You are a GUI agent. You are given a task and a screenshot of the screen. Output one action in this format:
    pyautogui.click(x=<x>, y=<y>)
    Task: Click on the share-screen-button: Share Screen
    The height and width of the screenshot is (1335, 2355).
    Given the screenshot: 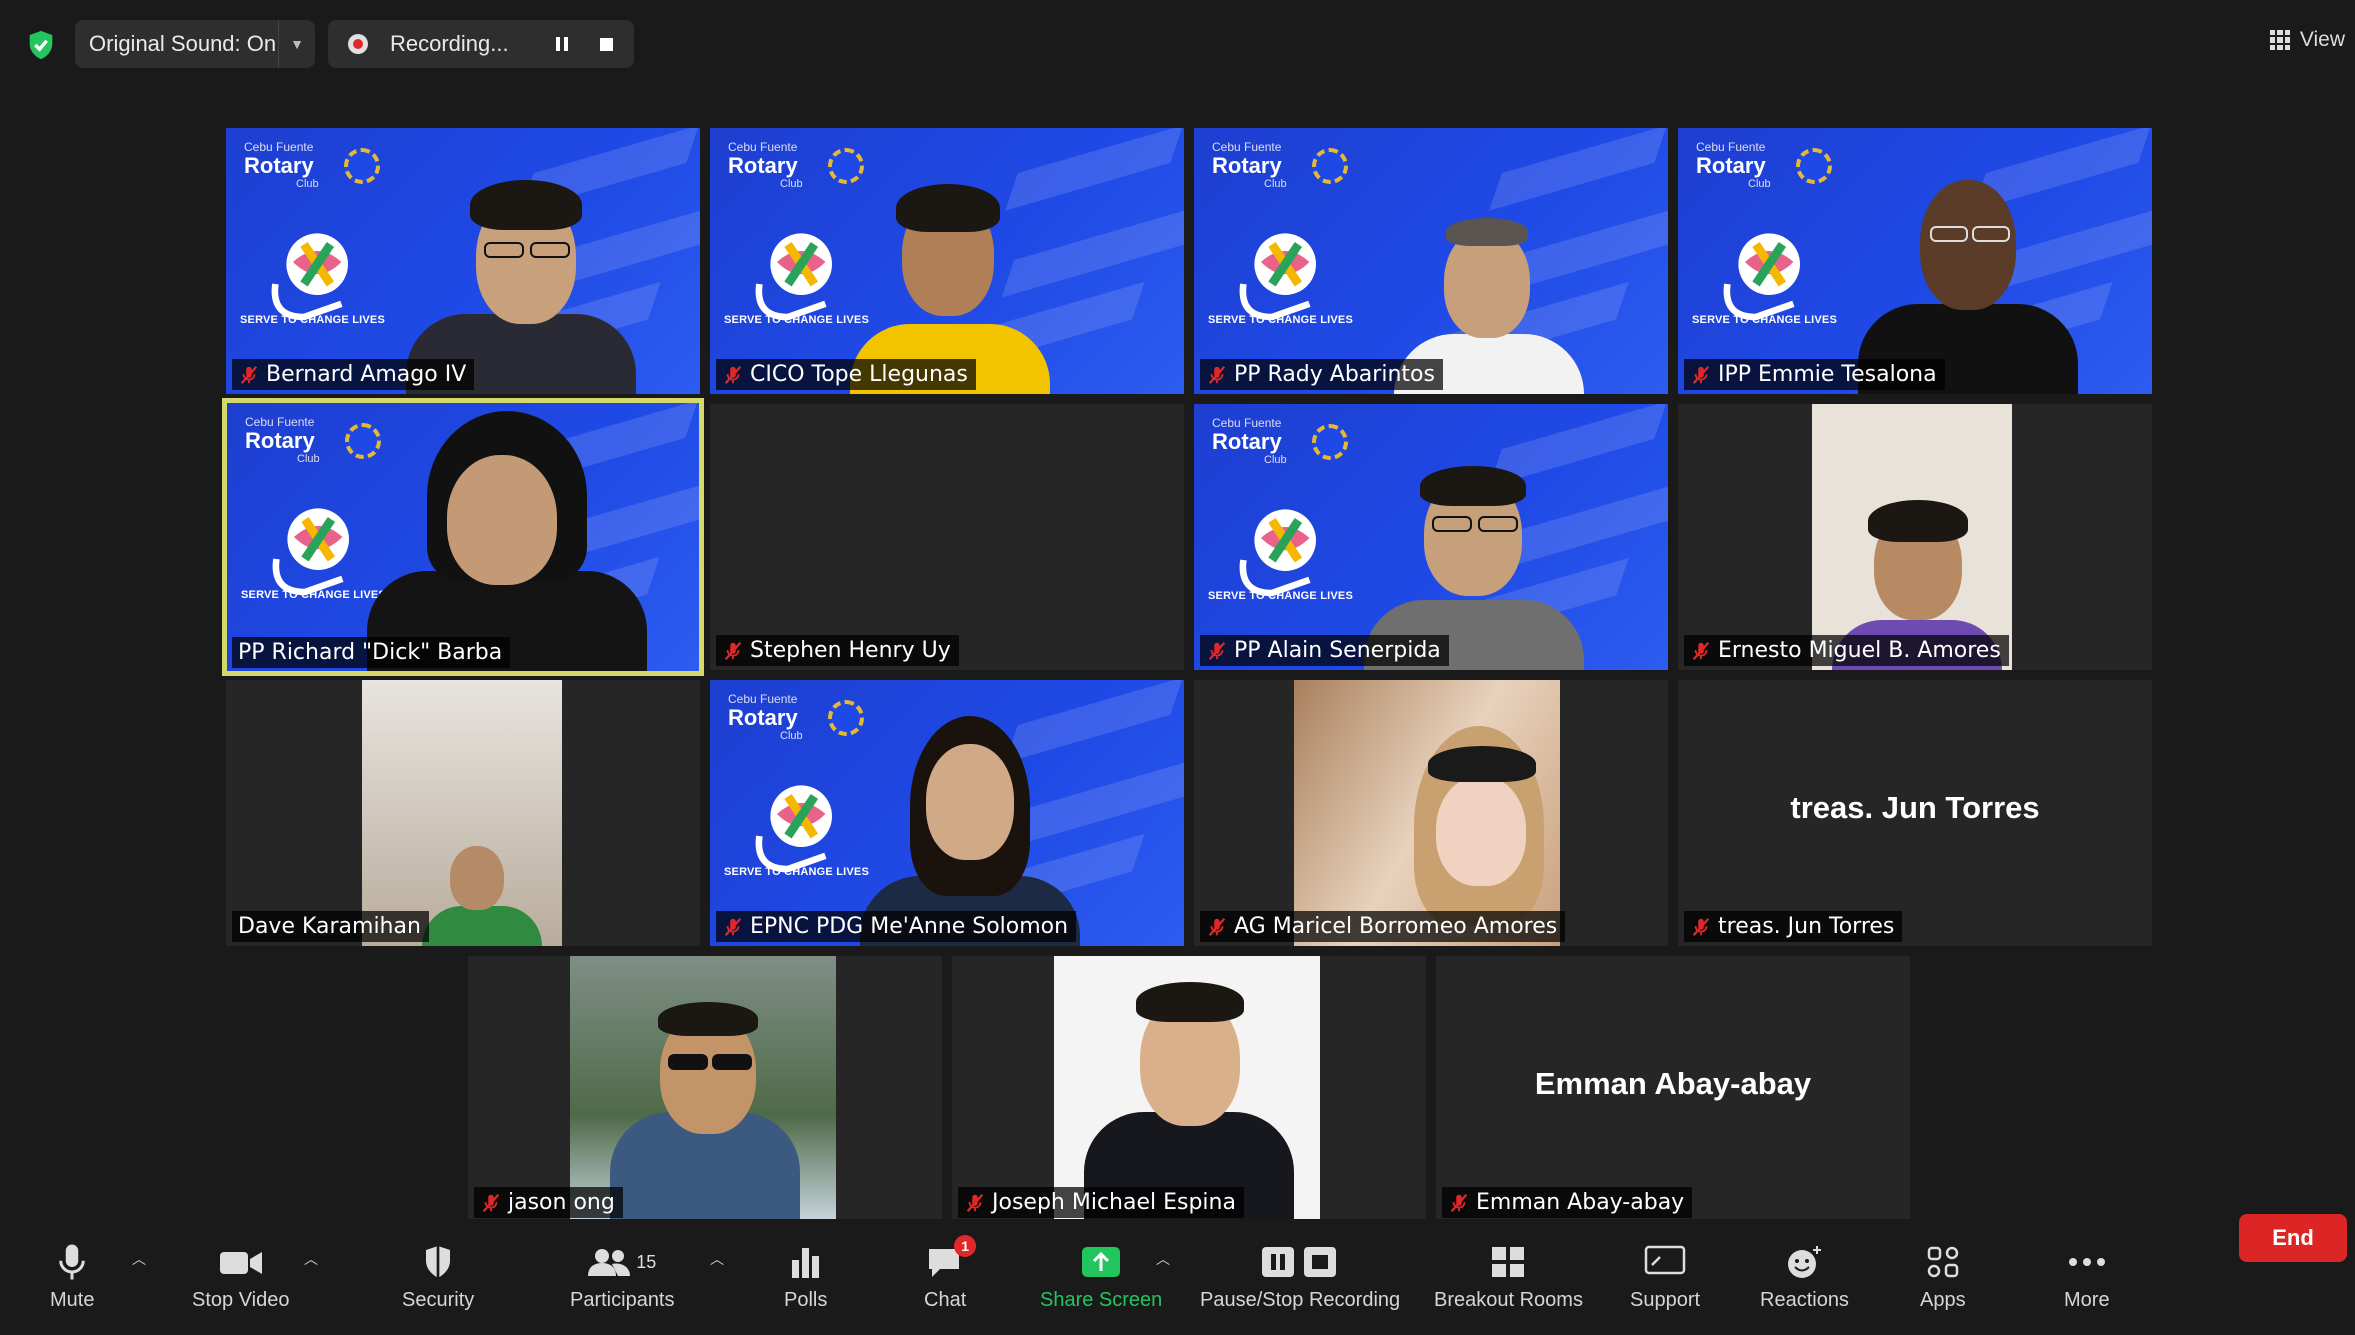 What is the action you would take?
    pyautogui.click(x=1101, y=1275)
    